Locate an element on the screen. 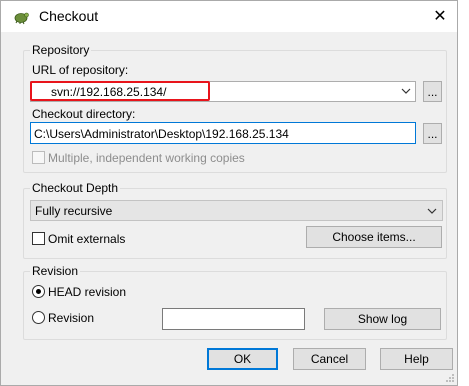 This screenshot has width=469, height=386. help-button: Help is located at coordinates (416, 359).